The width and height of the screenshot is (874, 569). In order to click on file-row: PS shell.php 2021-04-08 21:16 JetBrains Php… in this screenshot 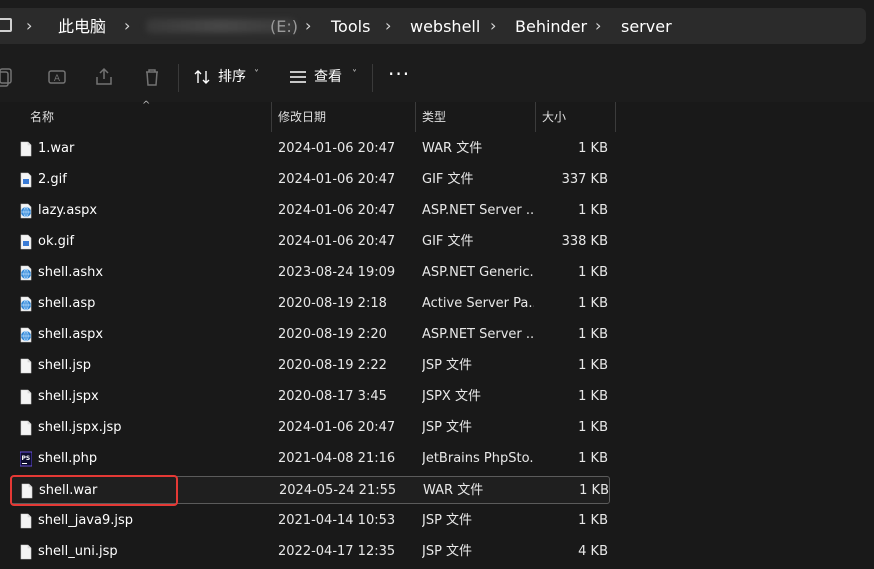, I will do `click(310, 459)`.